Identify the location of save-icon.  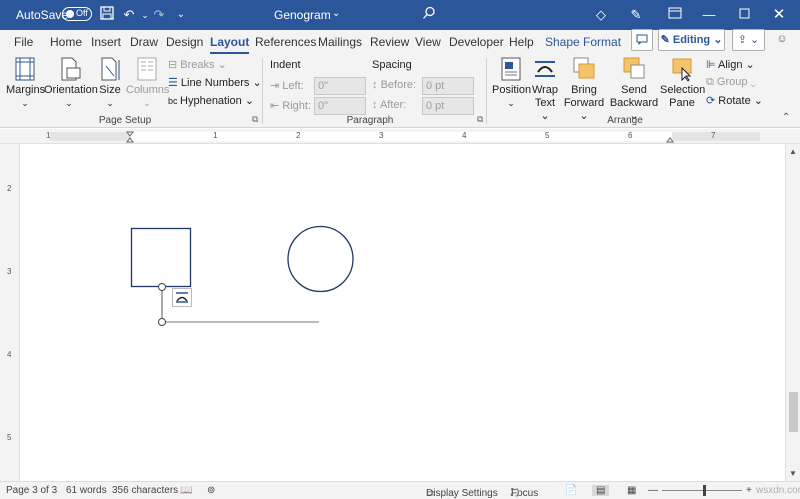
(107, 15).